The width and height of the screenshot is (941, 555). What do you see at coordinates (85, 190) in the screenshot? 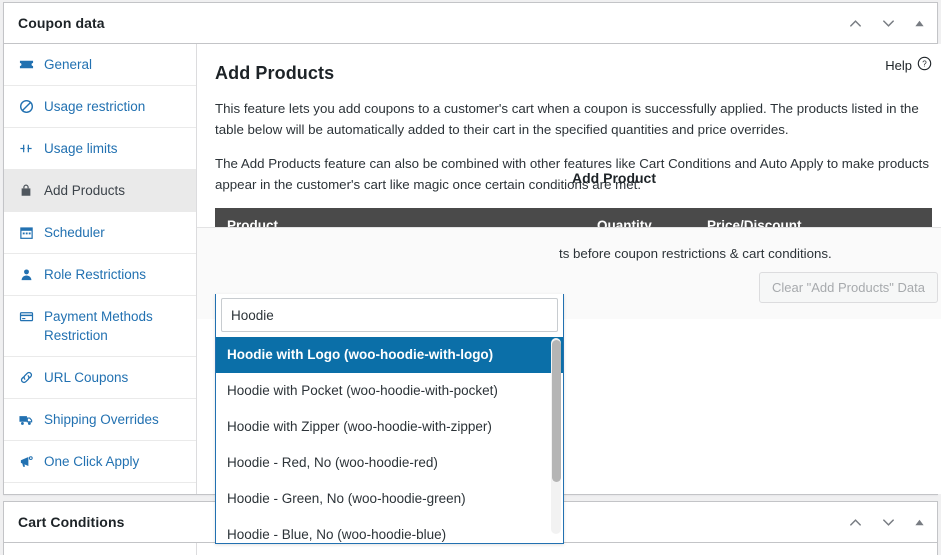
I see `sidebar-item-label: Add Products` at bounding box center [85, 190].